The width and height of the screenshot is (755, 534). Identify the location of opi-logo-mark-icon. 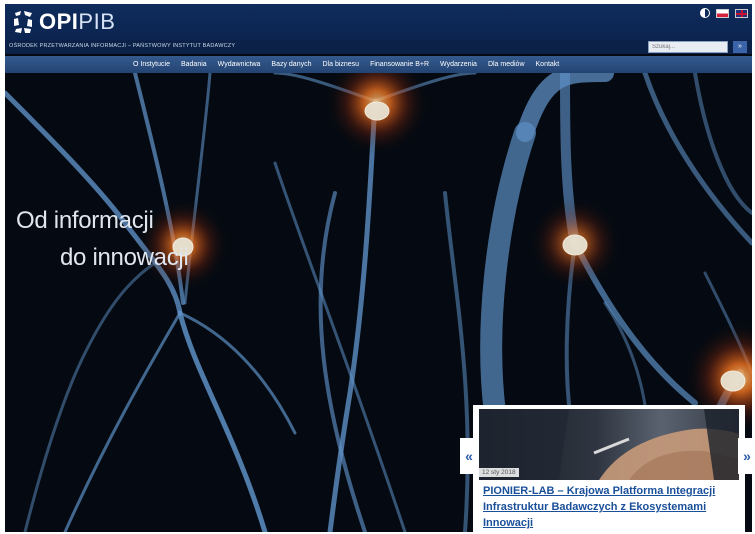
(23, 22).